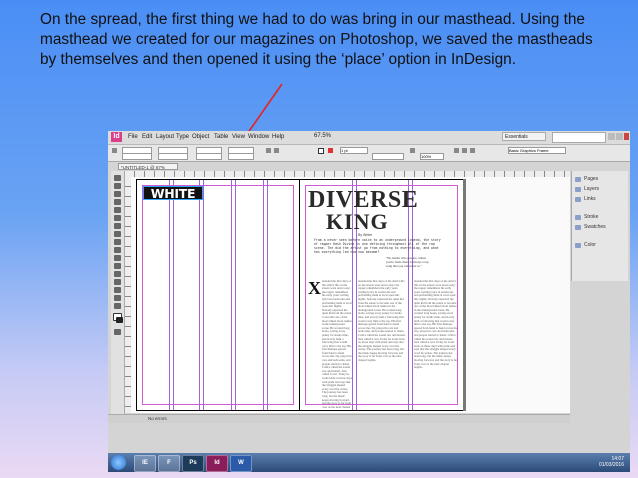  I want to click on hand-tool-icon, so click(117, 298).